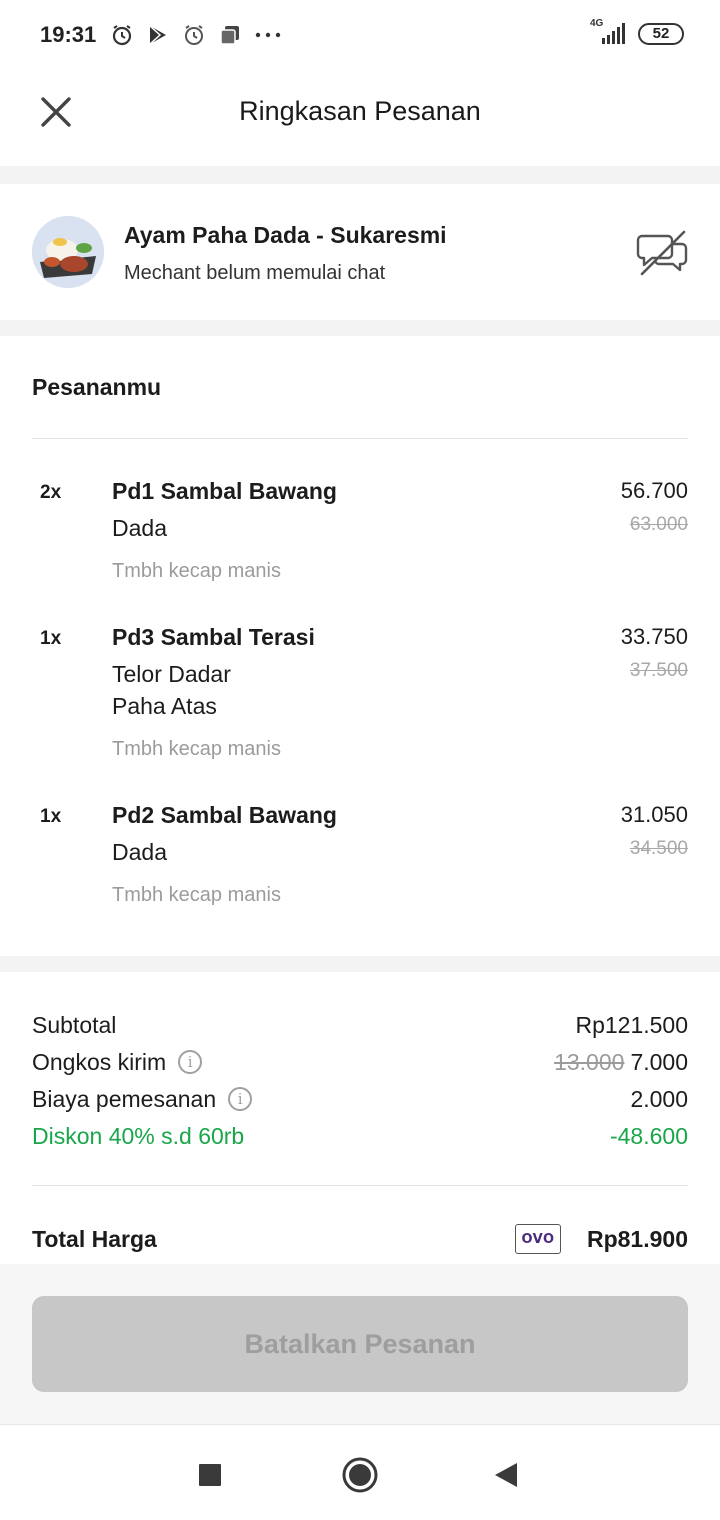 The height and width of the screenshot is (1520, 720). Describe the element at coordinates (74, 1024) in the screenshot. I see `subtotal-label: Subtotal` at that location.